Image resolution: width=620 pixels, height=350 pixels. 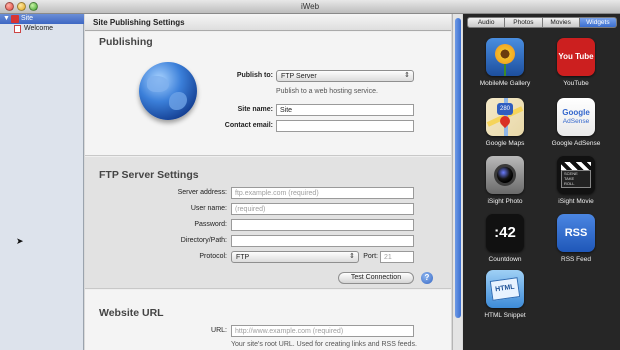 I want to click on tab-audio: Audio, so click(x=486, y=22).